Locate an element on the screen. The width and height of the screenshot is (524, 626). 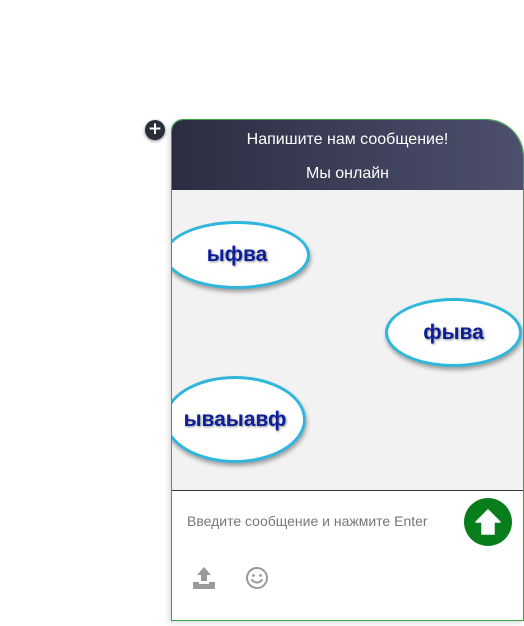
arrow-up-icon is located at coordinates (488, 522).